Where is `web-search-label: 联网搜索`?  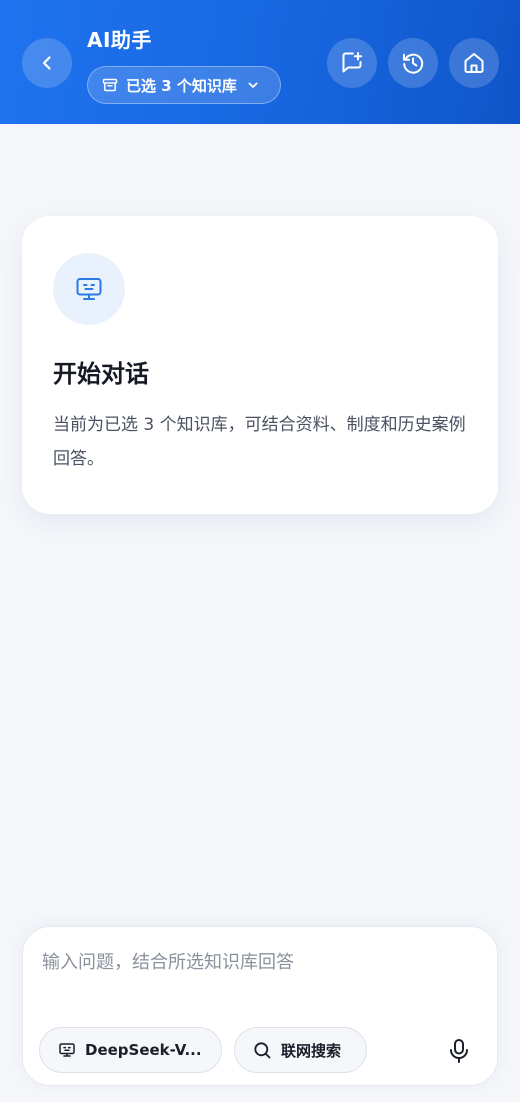
web-search-label: 联网搜索 is located at coordinates (311, 1050).